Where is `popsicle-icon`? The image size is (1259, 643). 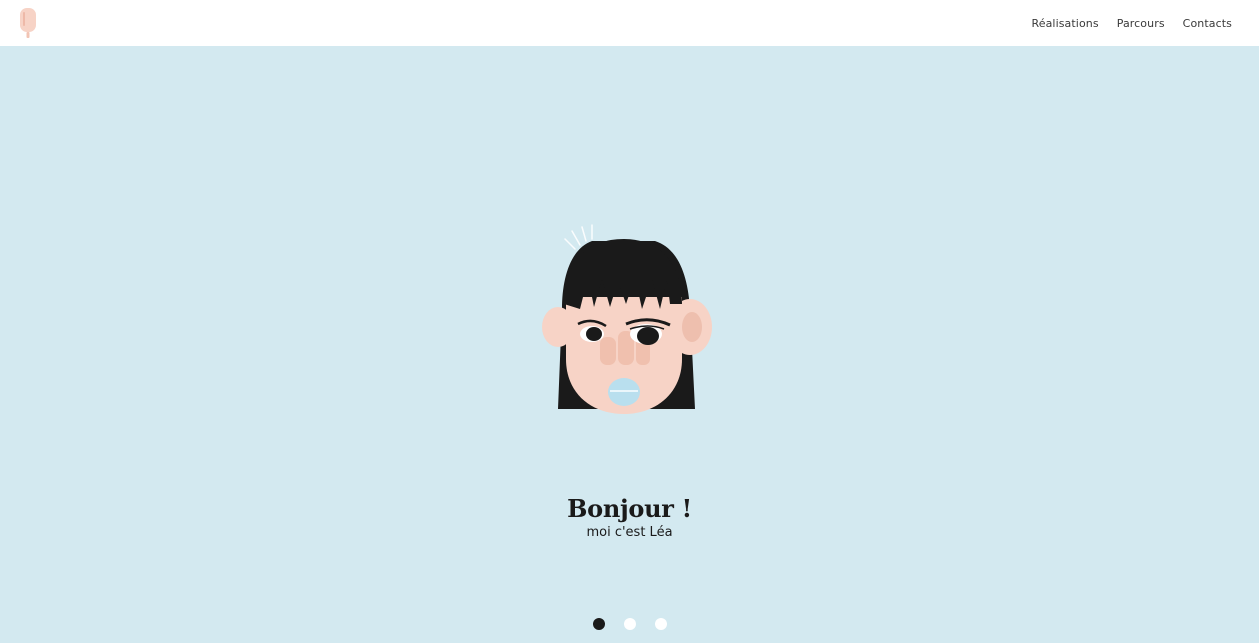
popsicle-icon is located at coordinates (28, 23).